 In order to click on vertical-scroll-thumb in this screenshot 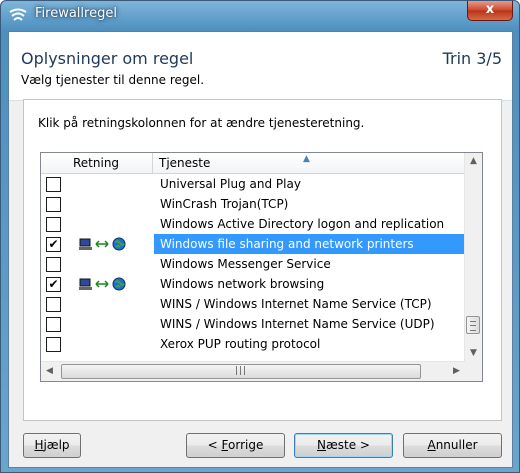, I will do `click(473, 325)`.